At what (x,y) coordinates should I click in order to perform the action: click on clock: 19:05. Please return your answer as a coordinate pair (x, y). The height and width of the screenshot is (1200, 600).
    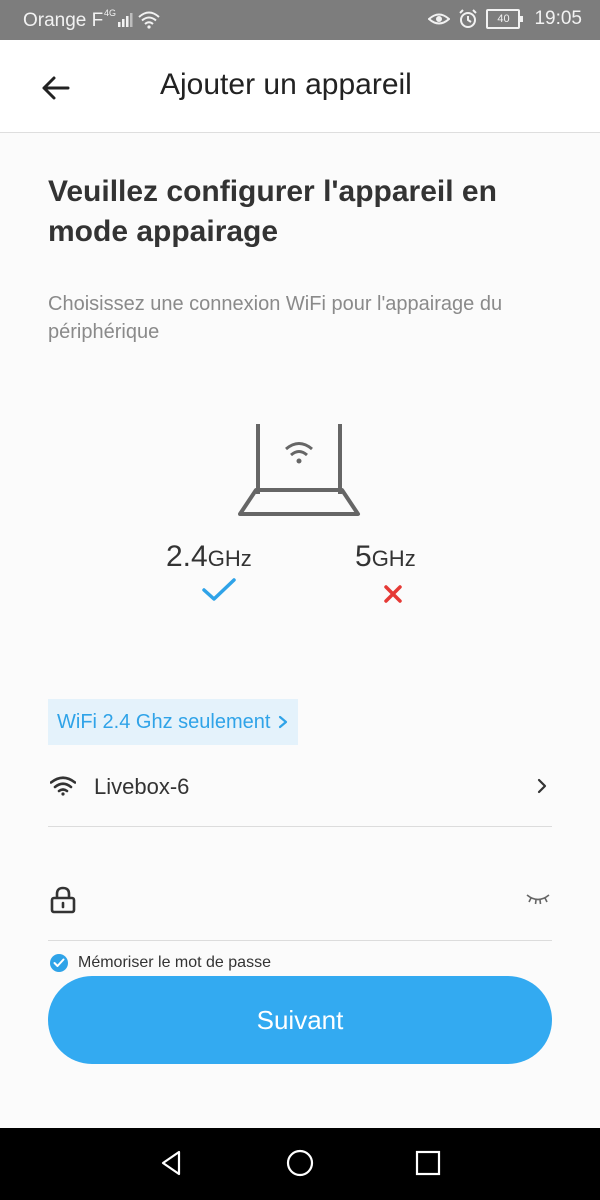
    Looking at the image, I should click on (558, 18).